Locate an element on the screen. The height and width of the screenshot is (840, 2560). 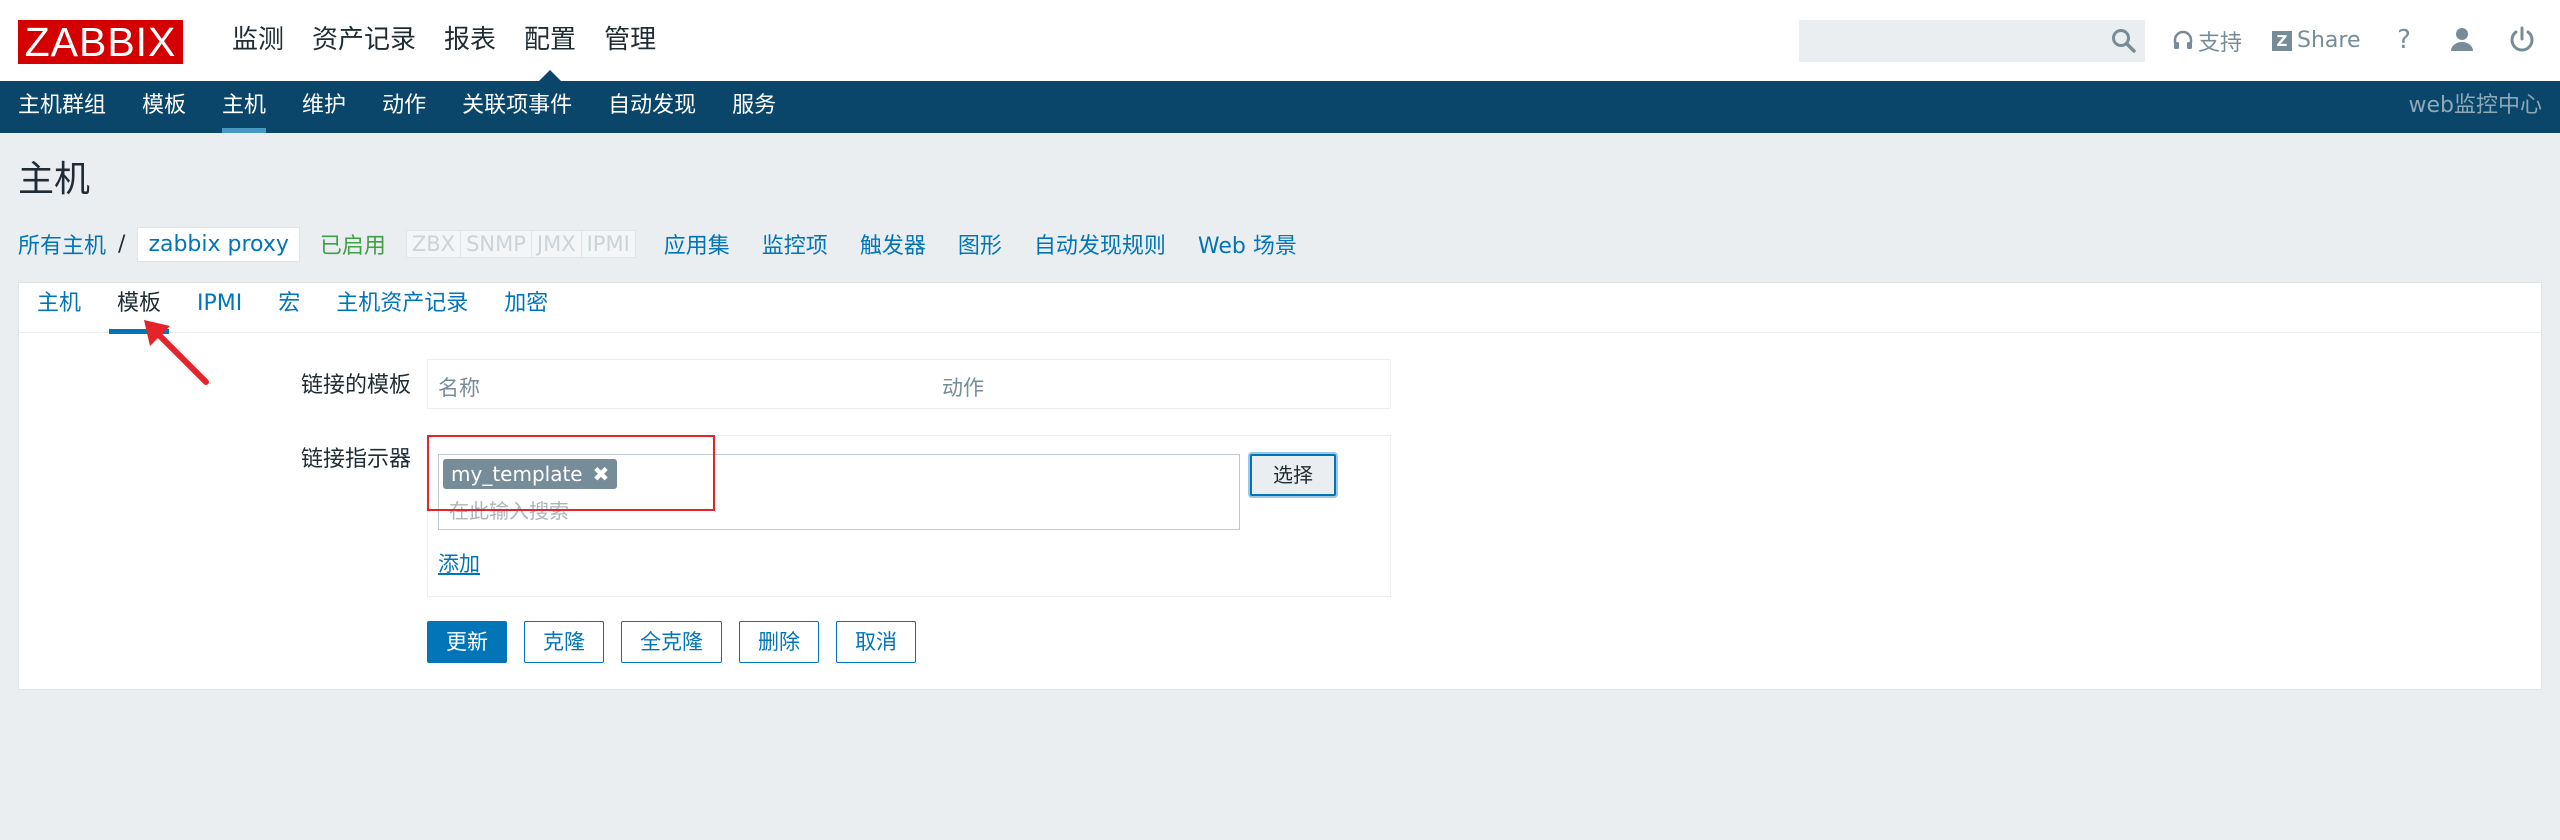
linked-templates-label: 链接的模板 is located at coordinates (355, 385).